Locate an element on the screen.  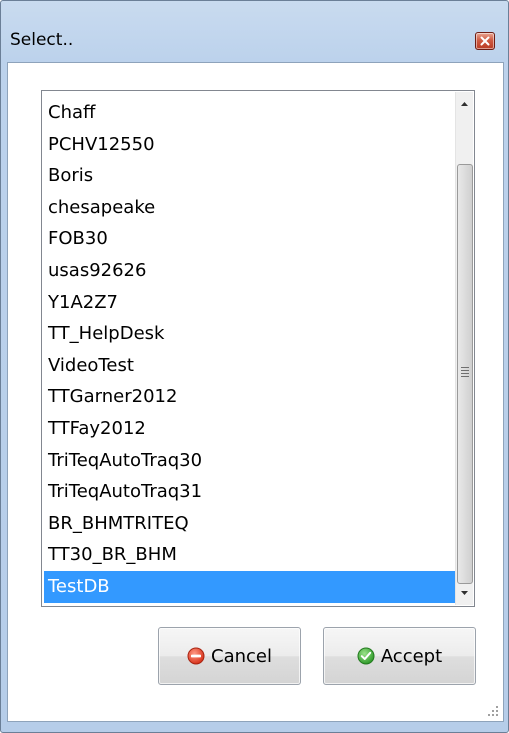
close-icon is located at coordinates (485, 41).